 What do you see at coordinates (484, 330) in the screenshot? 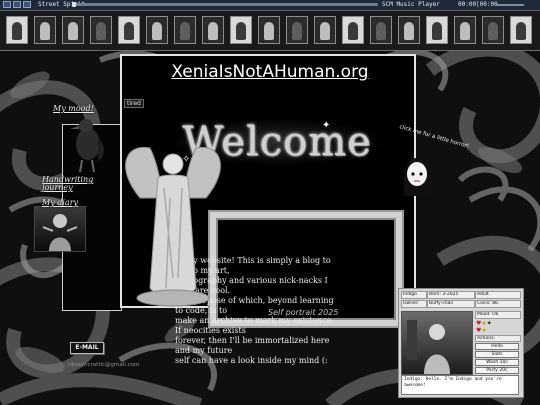
I see `star-icon: ★` at bounding box center [484, 330].